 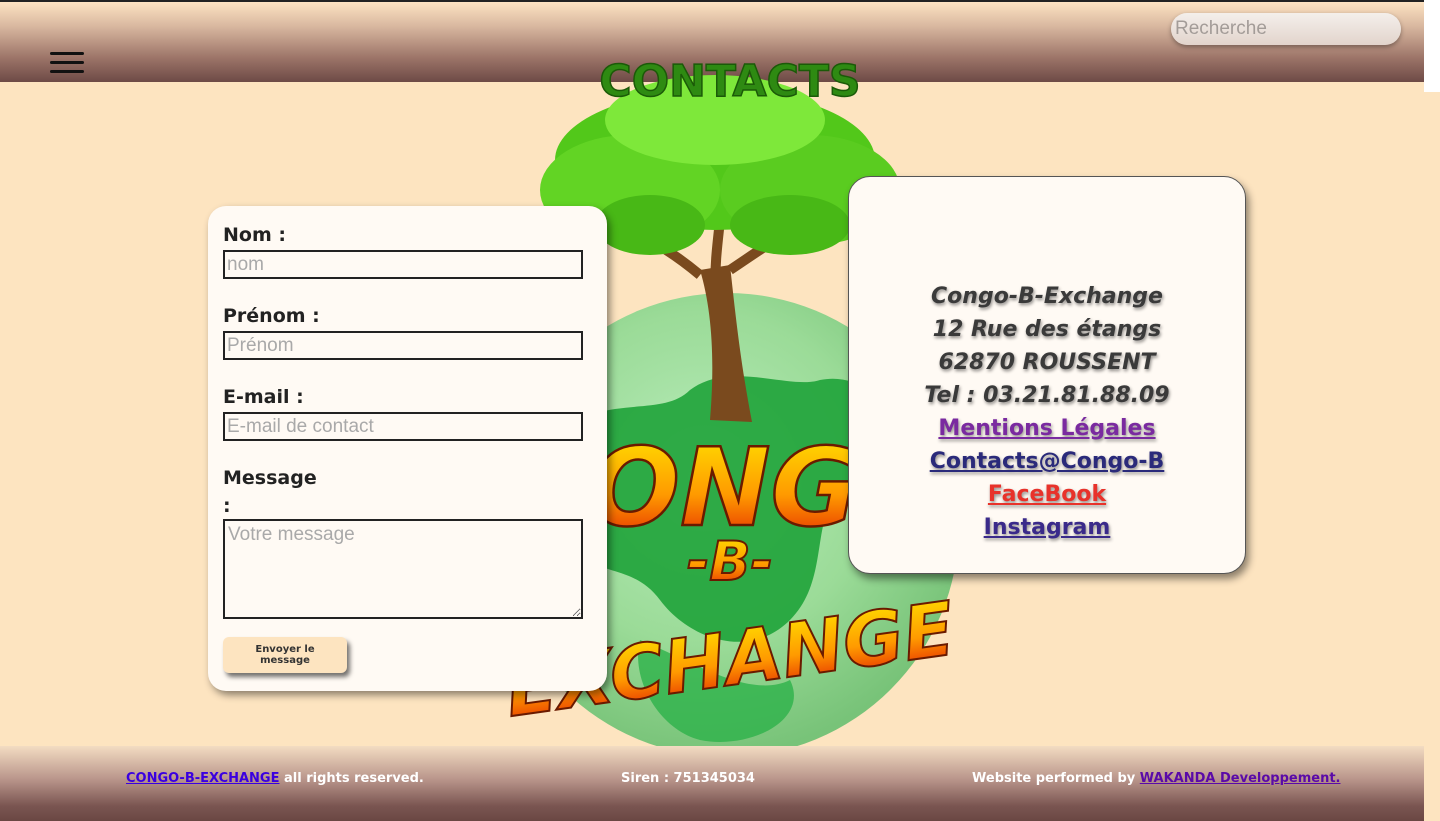 What do you see at coordinates (227, 506) in the screenshot?
I see `message-label-colon: :` at bounding box center [227, 506].